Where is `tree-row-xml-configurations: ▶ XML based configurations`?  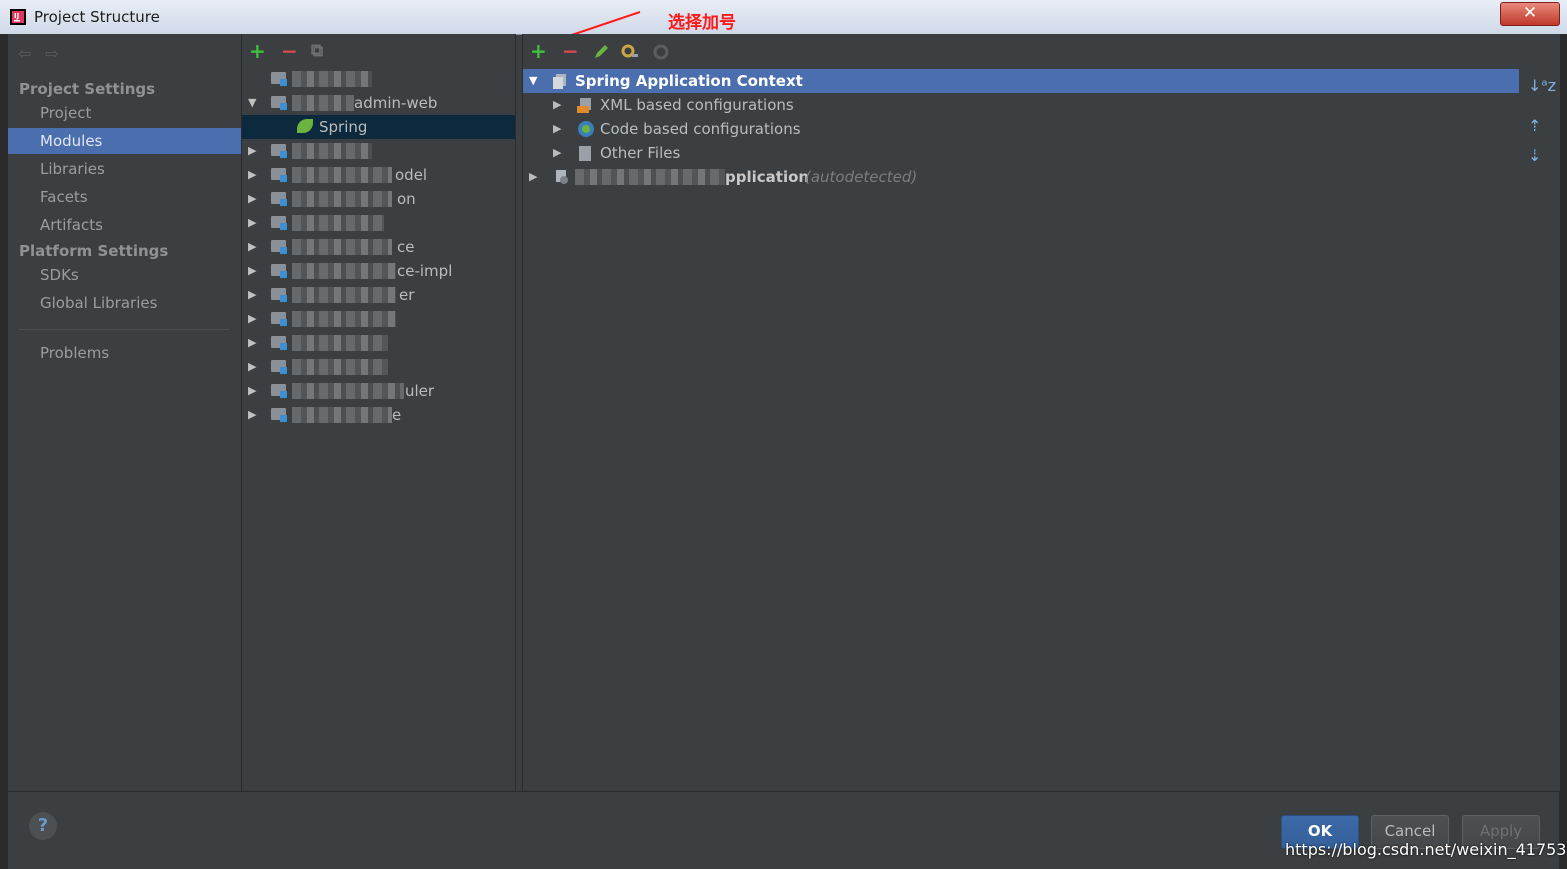
tree-row-xml-configurations: ▶ XML based configurations is located at coordinates (1021, 105).